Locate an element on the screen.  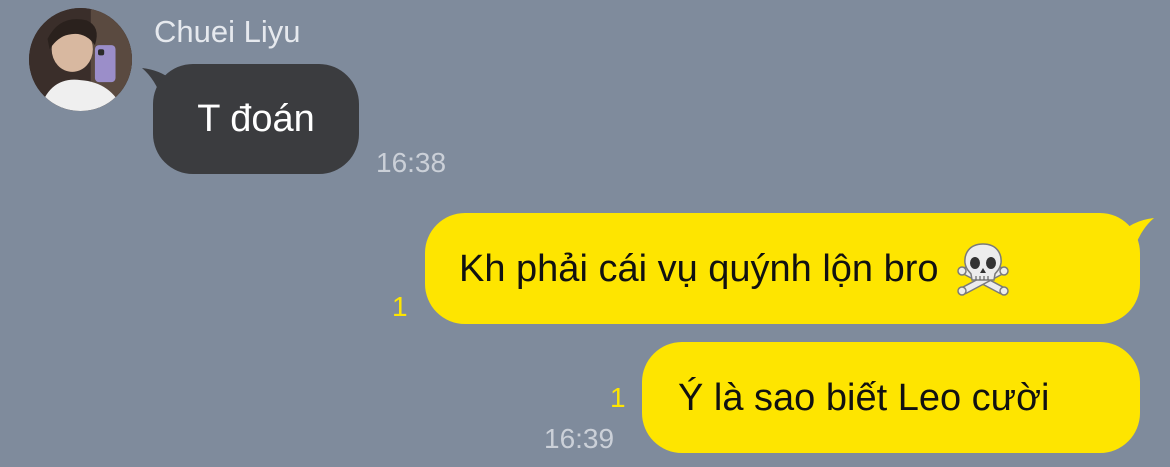
avatar is located at coordinates (80, 59).